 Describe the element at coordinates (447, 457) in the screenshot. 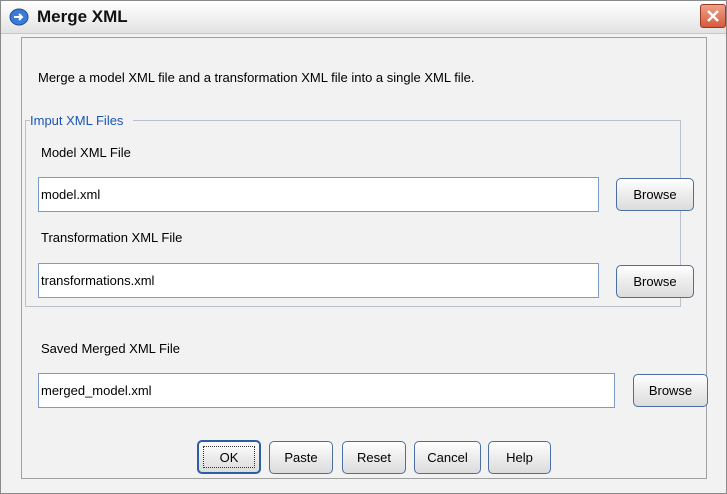

I see `cancel-button: Cancel` at that location.